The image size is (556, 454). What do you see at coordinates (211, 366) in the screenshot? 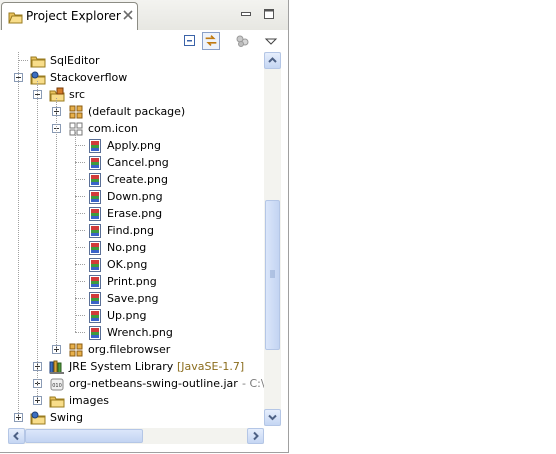
I see `tree-item-decoration: [JavaSE-1.7]` at bounding box center [211, 366].